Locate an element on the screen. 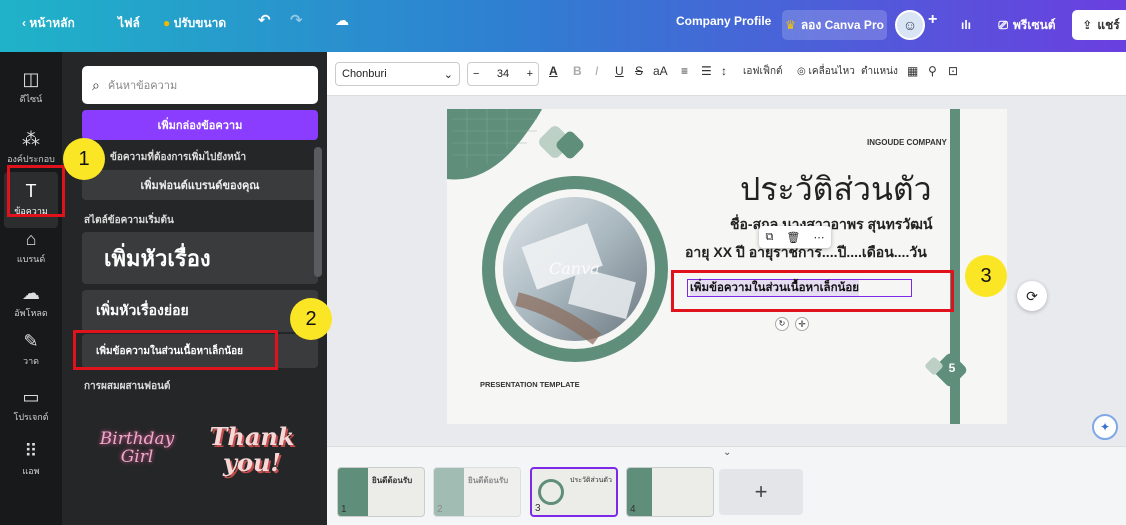 The width and height of the screenshot is (1126, 525). rail-item-brand: ⌂ แบรนด์ is located at coordinates (31, 248).